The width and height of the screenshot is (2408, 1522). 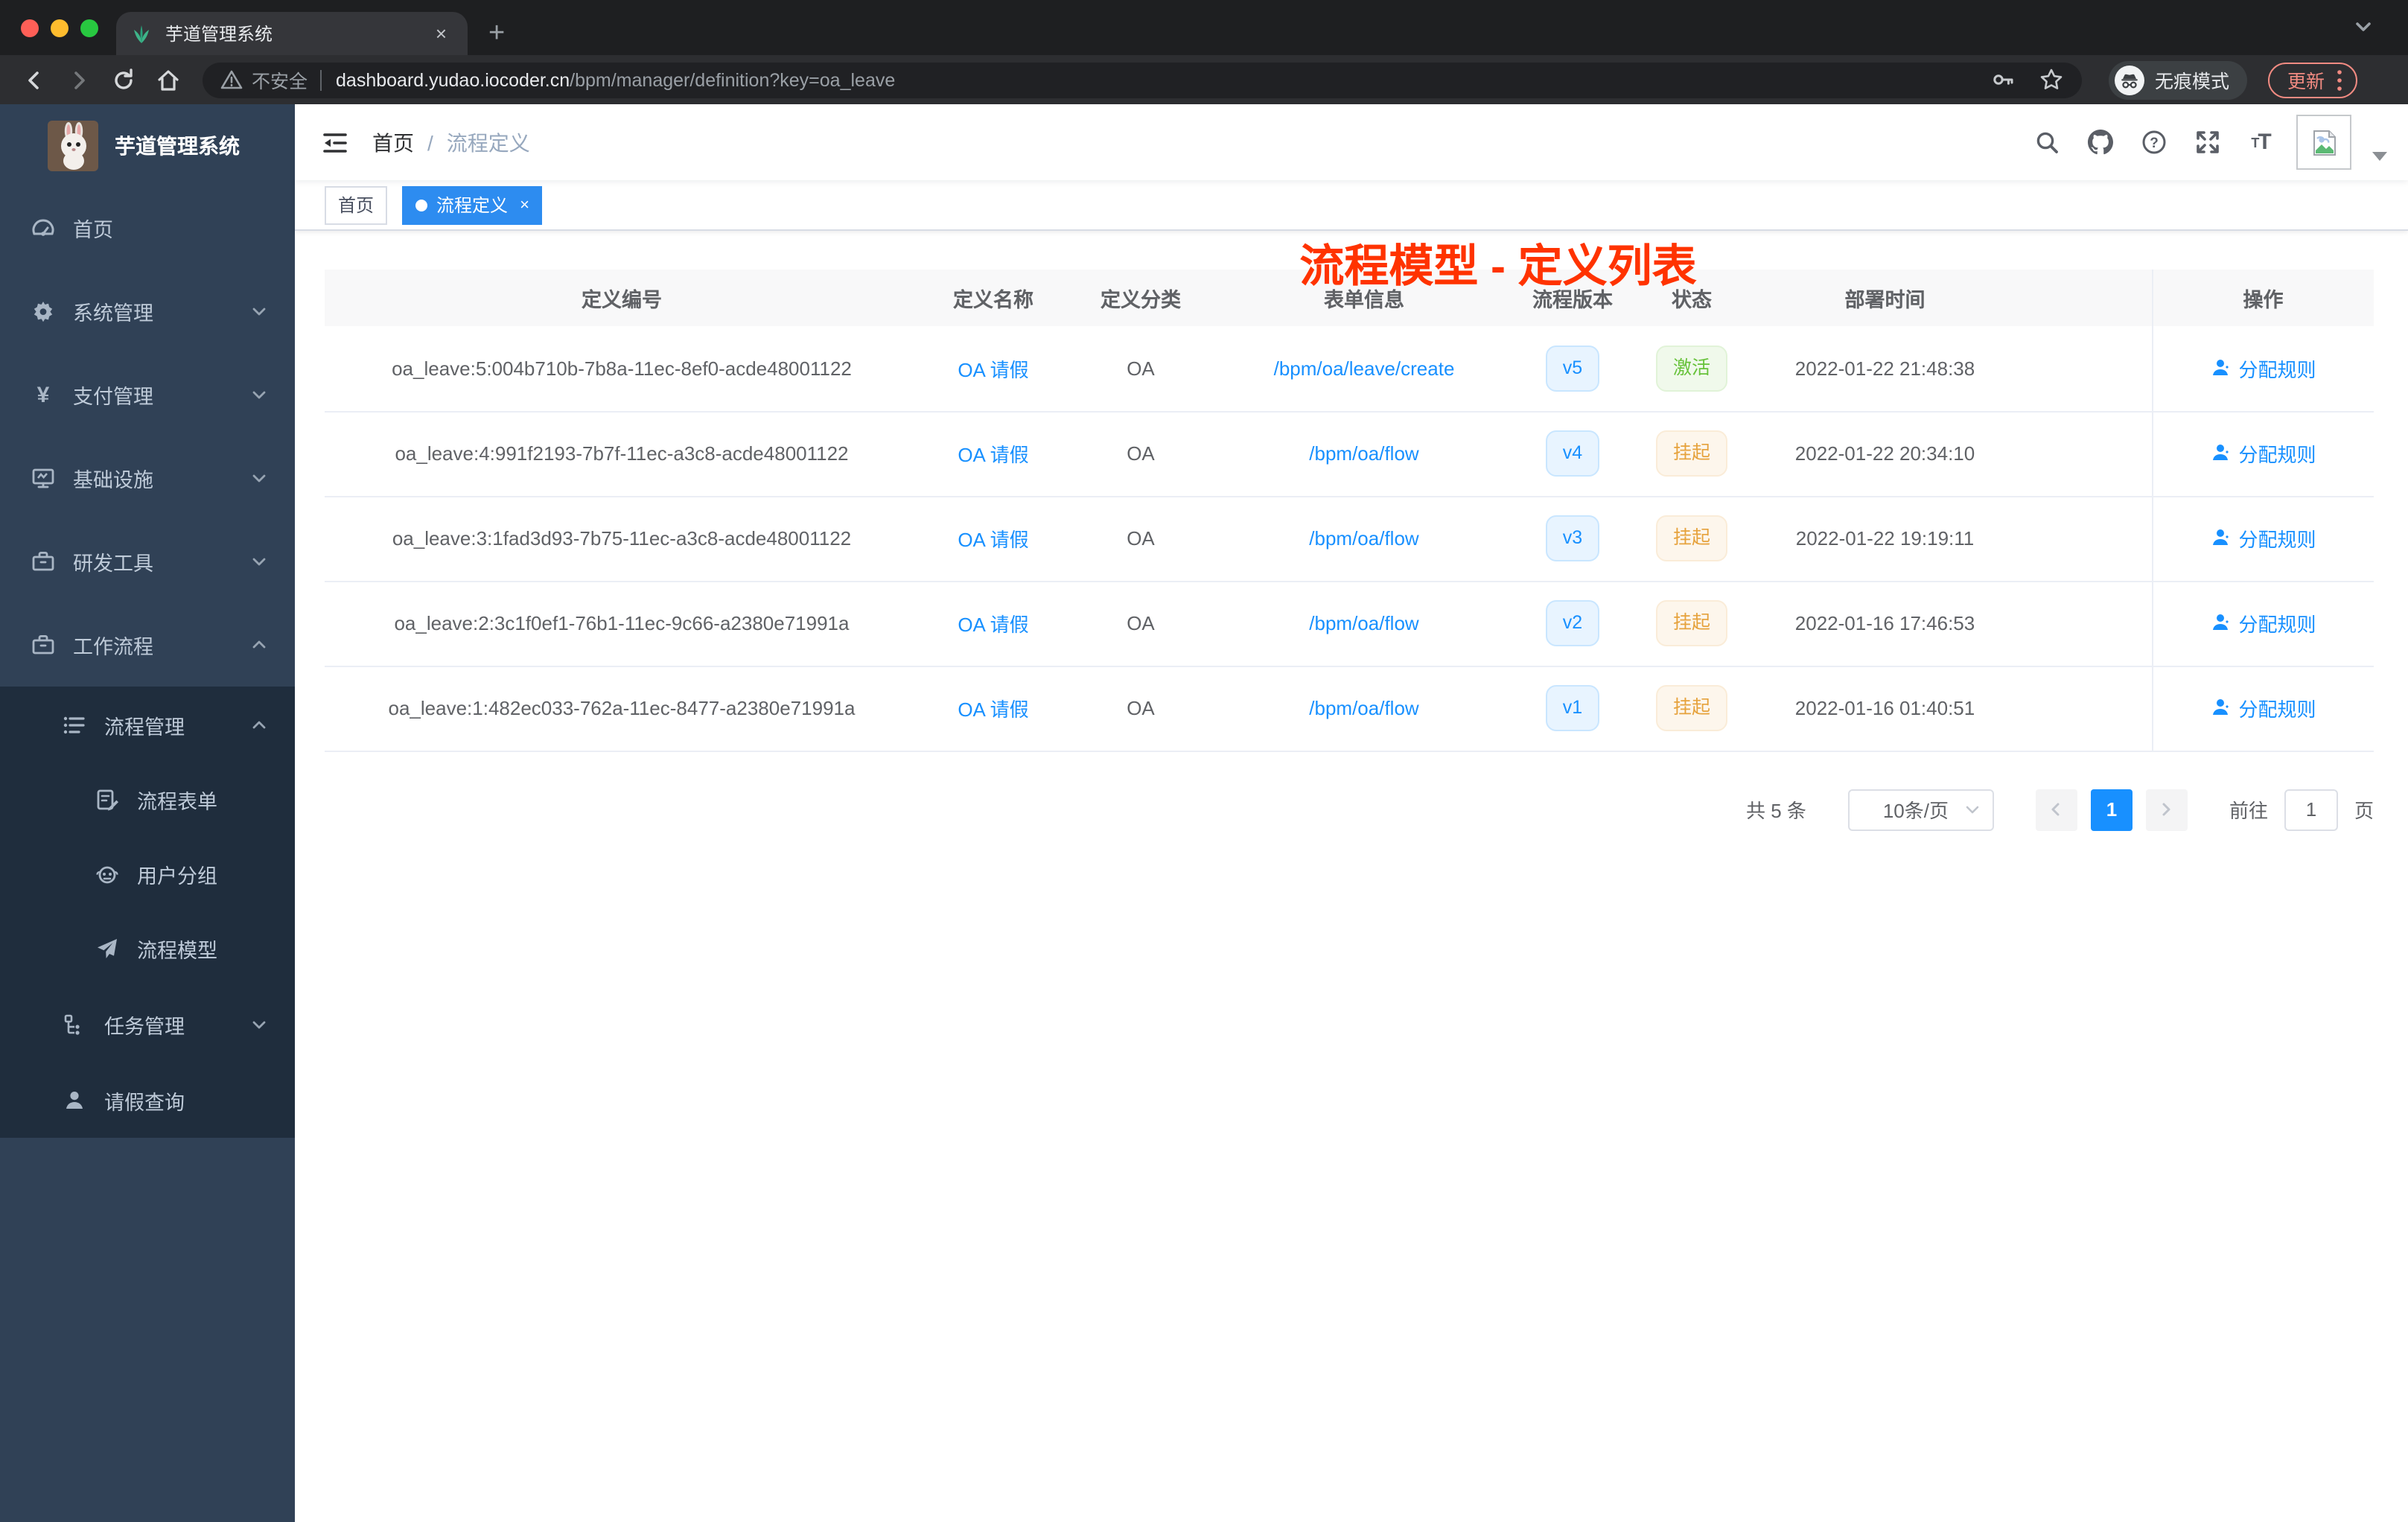 What do you see at coordinates (2100, 142) in the screenshot?
I see `github-icon` at bounding box center [2100, 142].